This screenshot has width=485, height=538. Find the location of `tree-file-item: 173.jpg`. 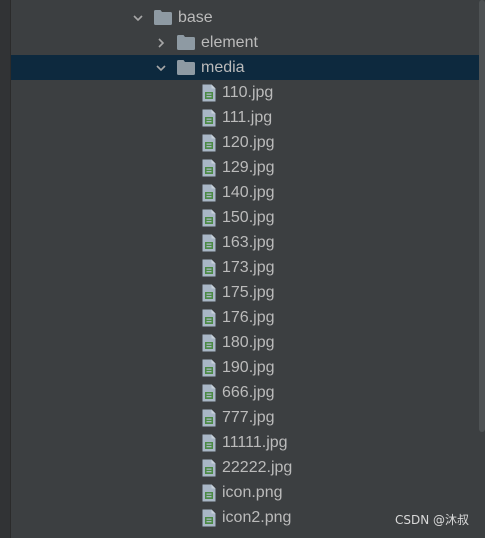

tree-file-item: 173.jpg is located at coordinates (248, 267).